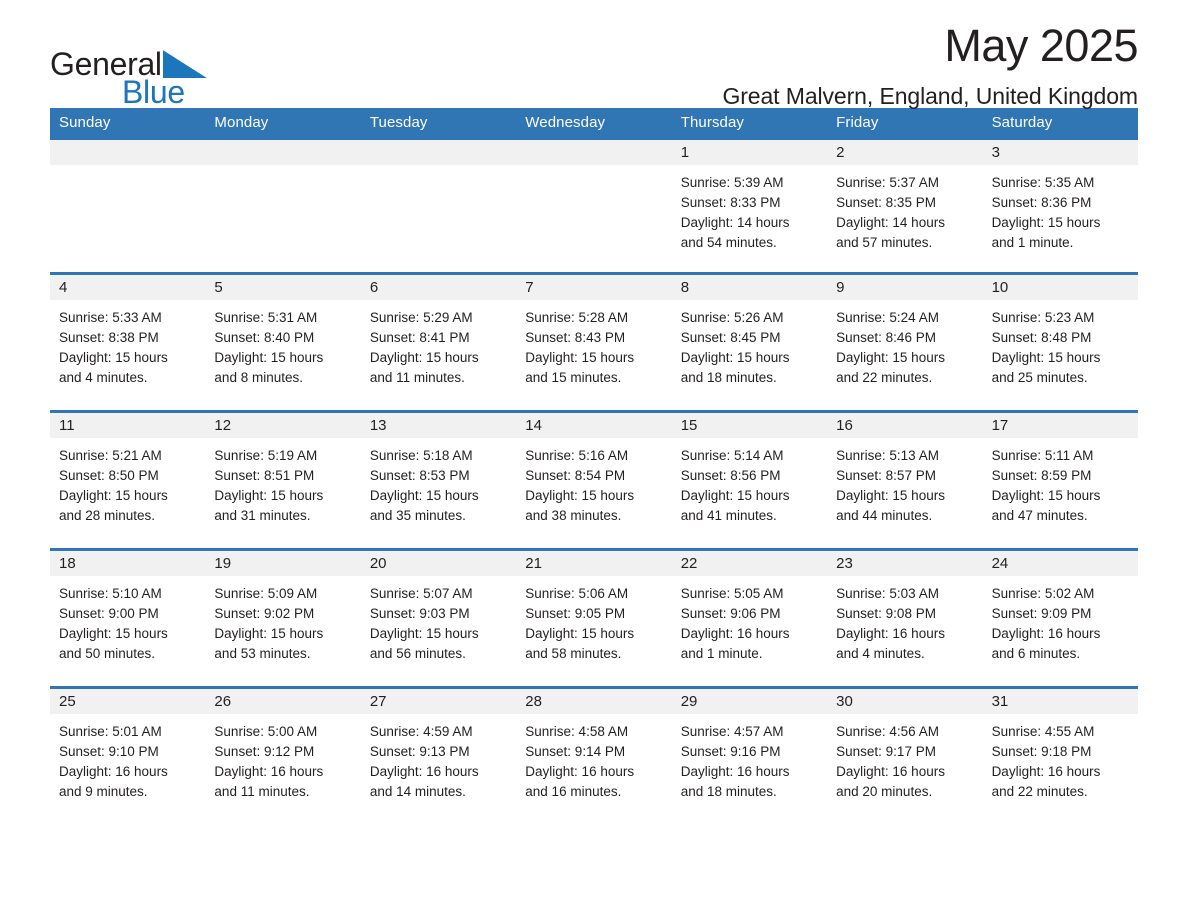 Image resolution: width=1188 pixels, height=918 pixels. Describe the element at coordinates (85, 122) in the screenshot. I see `weekday-header-sunday: Sunday` at that location.